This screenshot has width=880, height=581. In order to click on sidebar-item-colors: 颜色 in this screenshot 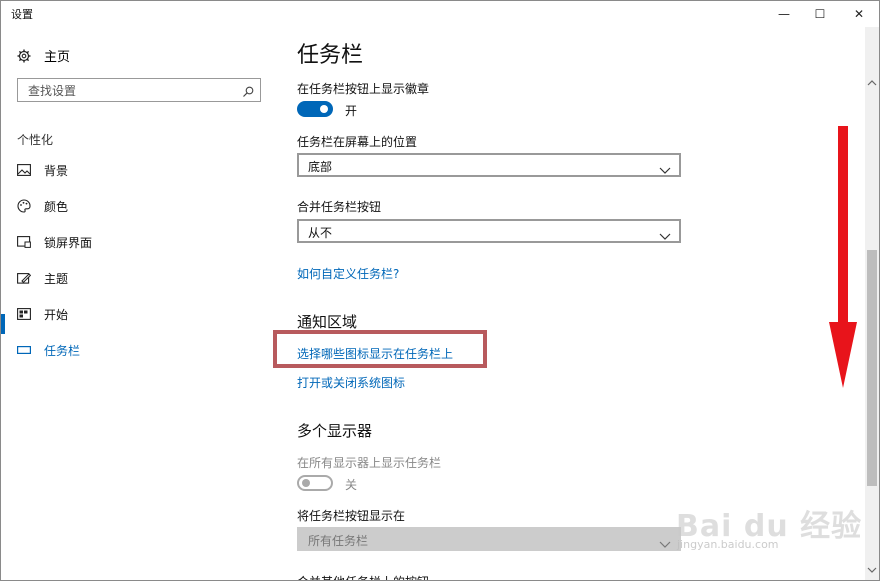, I will do `click(42, 206)`.